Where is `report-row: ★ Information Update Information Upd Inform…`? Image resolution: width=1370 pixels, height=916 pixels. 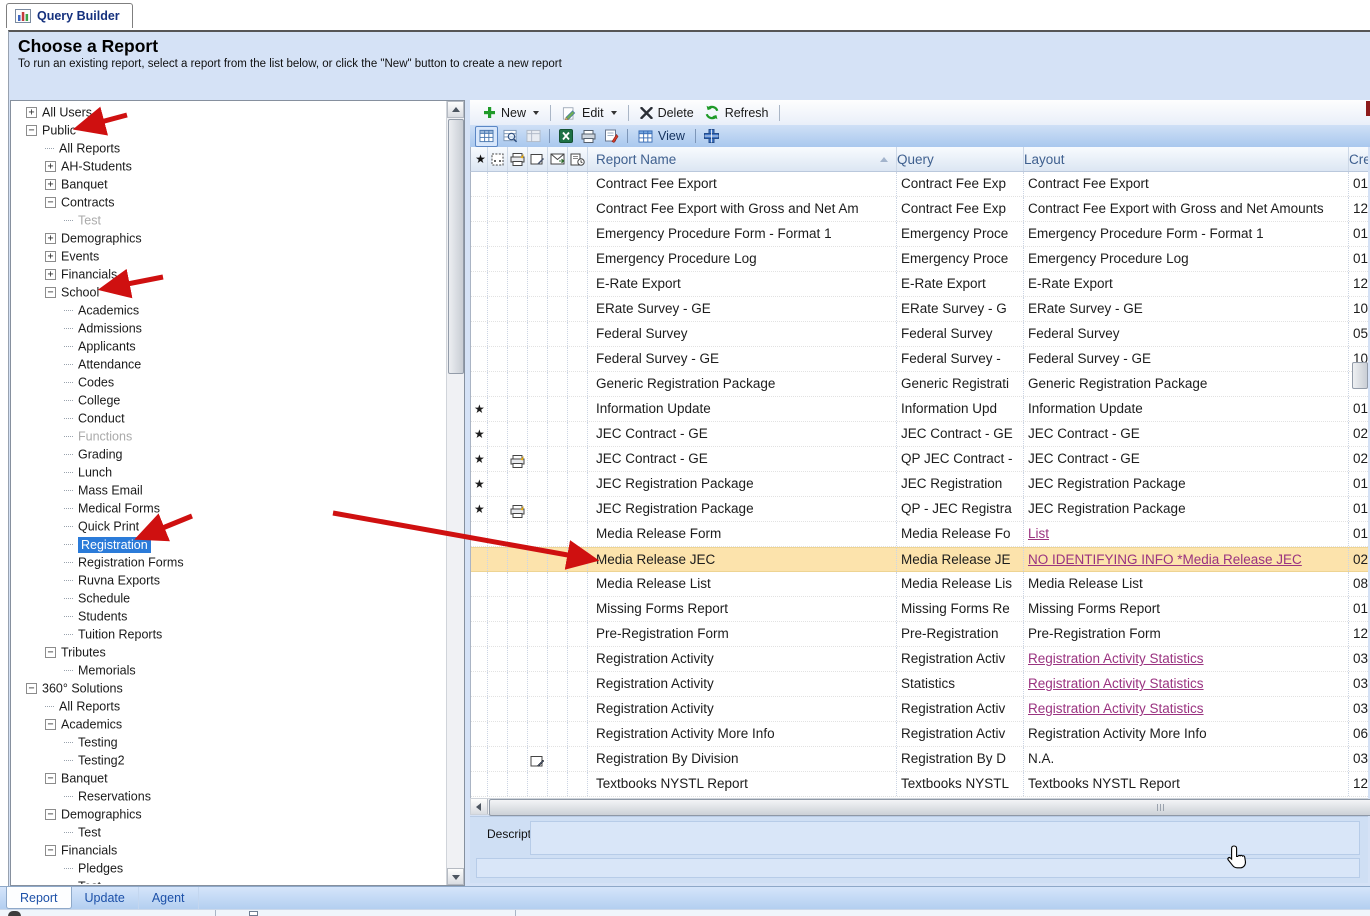
report-row: ★ Information Update Information Upd Inform… is located at coordinates (919, 409).